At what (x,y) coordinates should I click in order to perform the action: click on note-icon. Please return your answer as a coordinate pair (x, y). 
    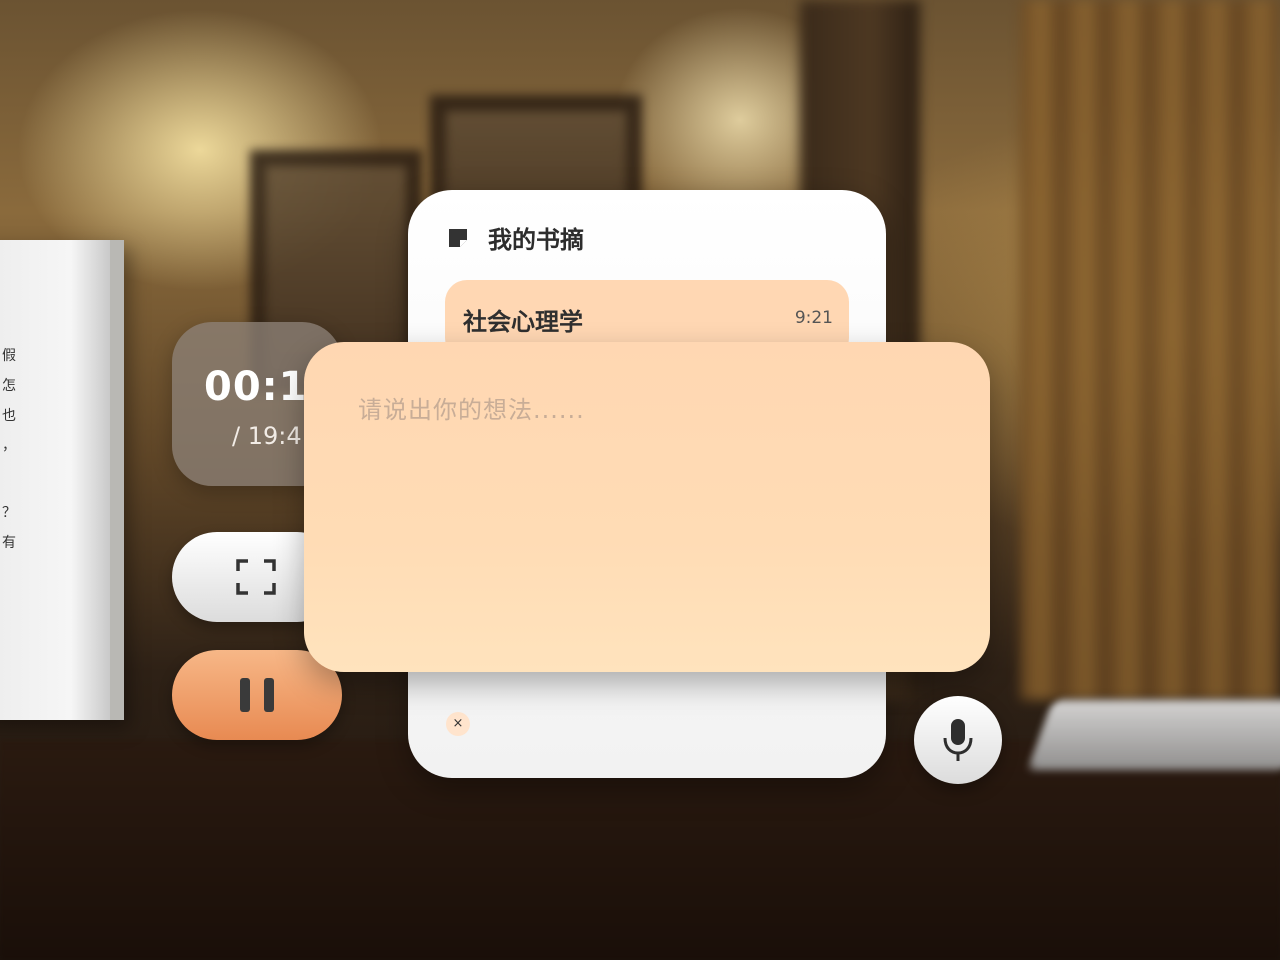
    Looking at the image, I should click on (458, 238).